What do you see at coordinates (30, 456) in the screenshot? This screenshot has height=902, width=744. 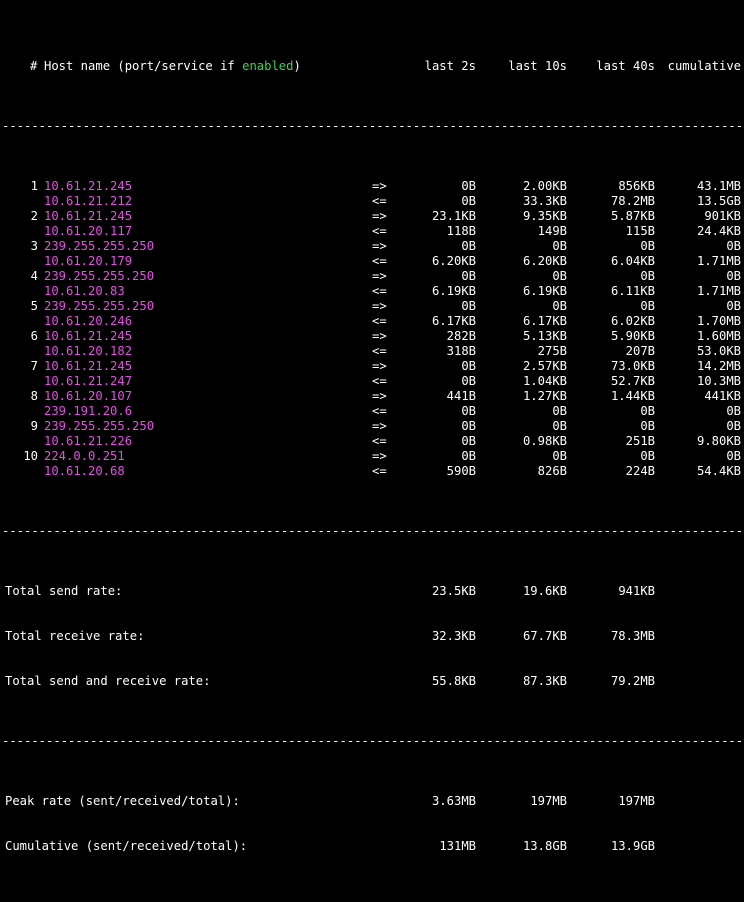 I see `connection-index: 10` at bounding box center [30, 456].